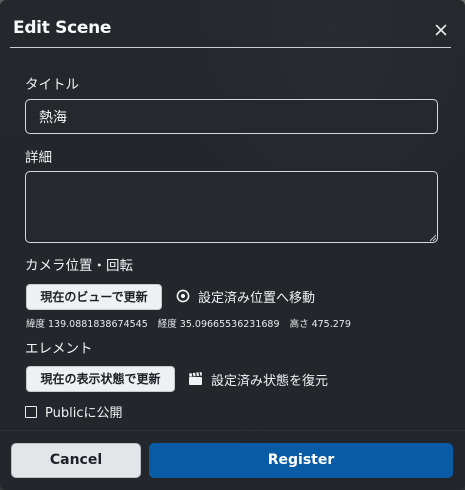  I want to click on height-value: 475.279, so click(331, 324).